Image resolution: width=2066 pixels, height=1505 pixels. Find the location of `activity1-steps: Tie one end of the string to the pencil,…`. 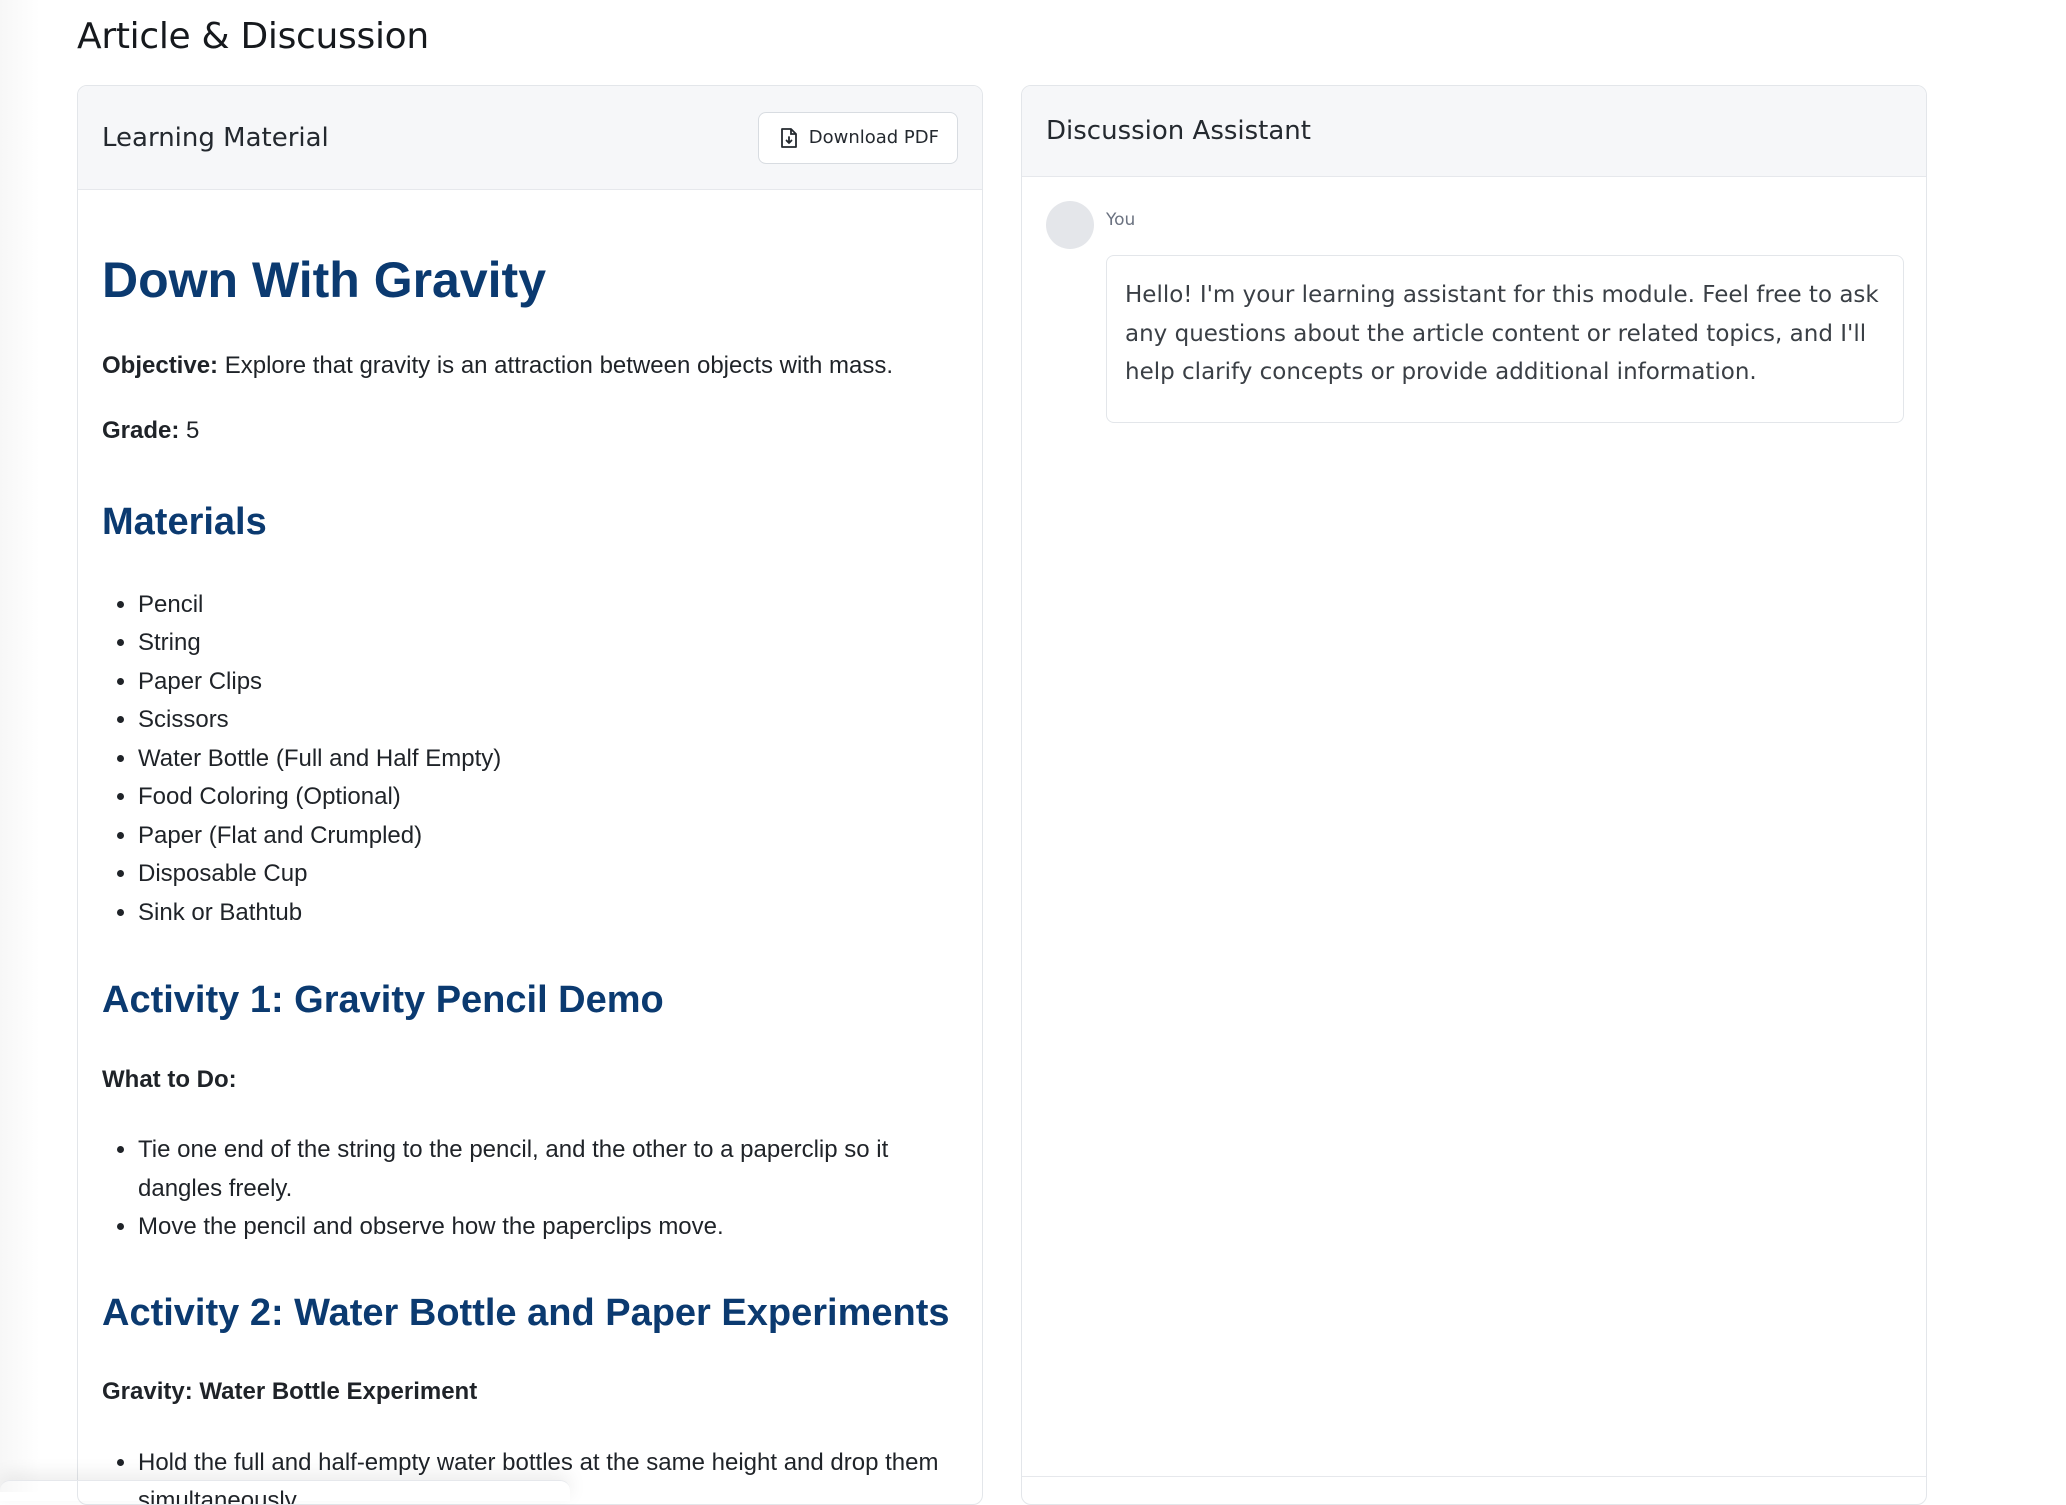

activity1-steps: Tie one end of the string to the pencil,… is located at coordinates (530, 1189).